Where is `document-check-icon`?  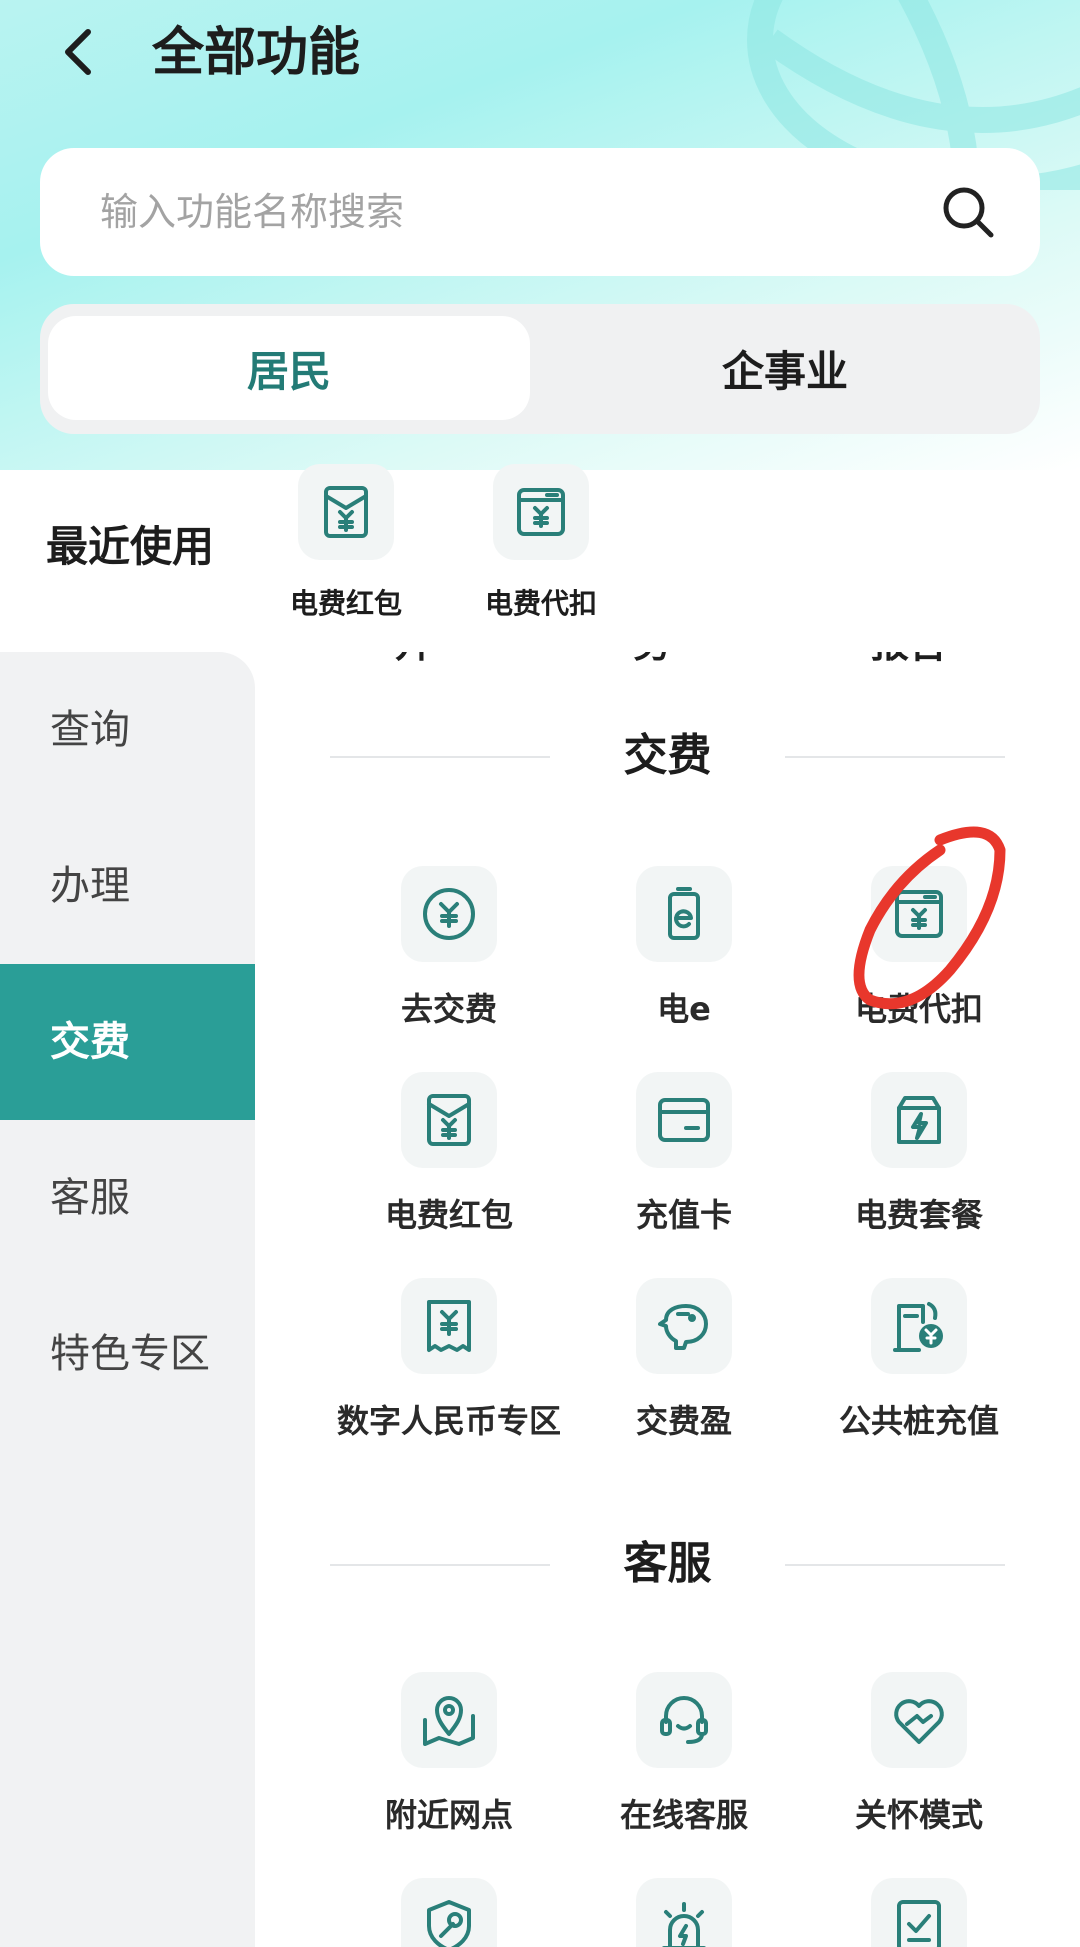 document-check-icon is located at coordinates (919, 1923).